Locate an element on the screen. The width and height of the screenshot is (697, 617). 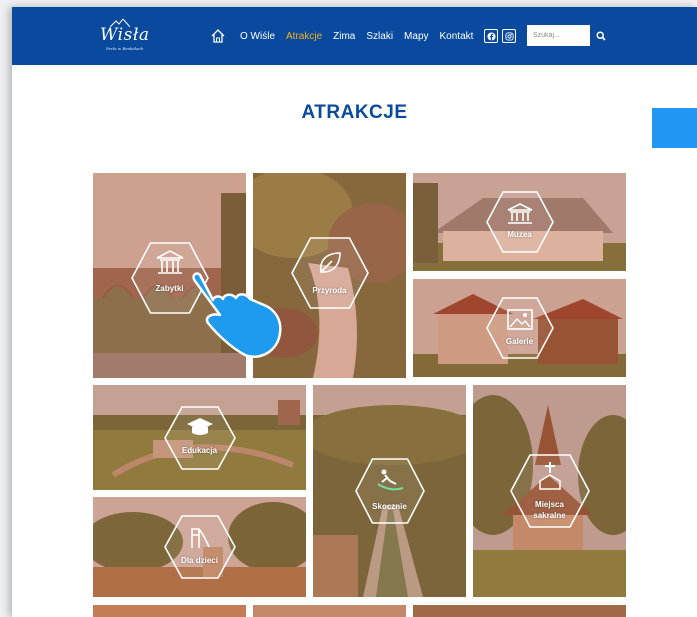
nav-link-atrakcje: Atrakcje is located at coordinates (304, 36).